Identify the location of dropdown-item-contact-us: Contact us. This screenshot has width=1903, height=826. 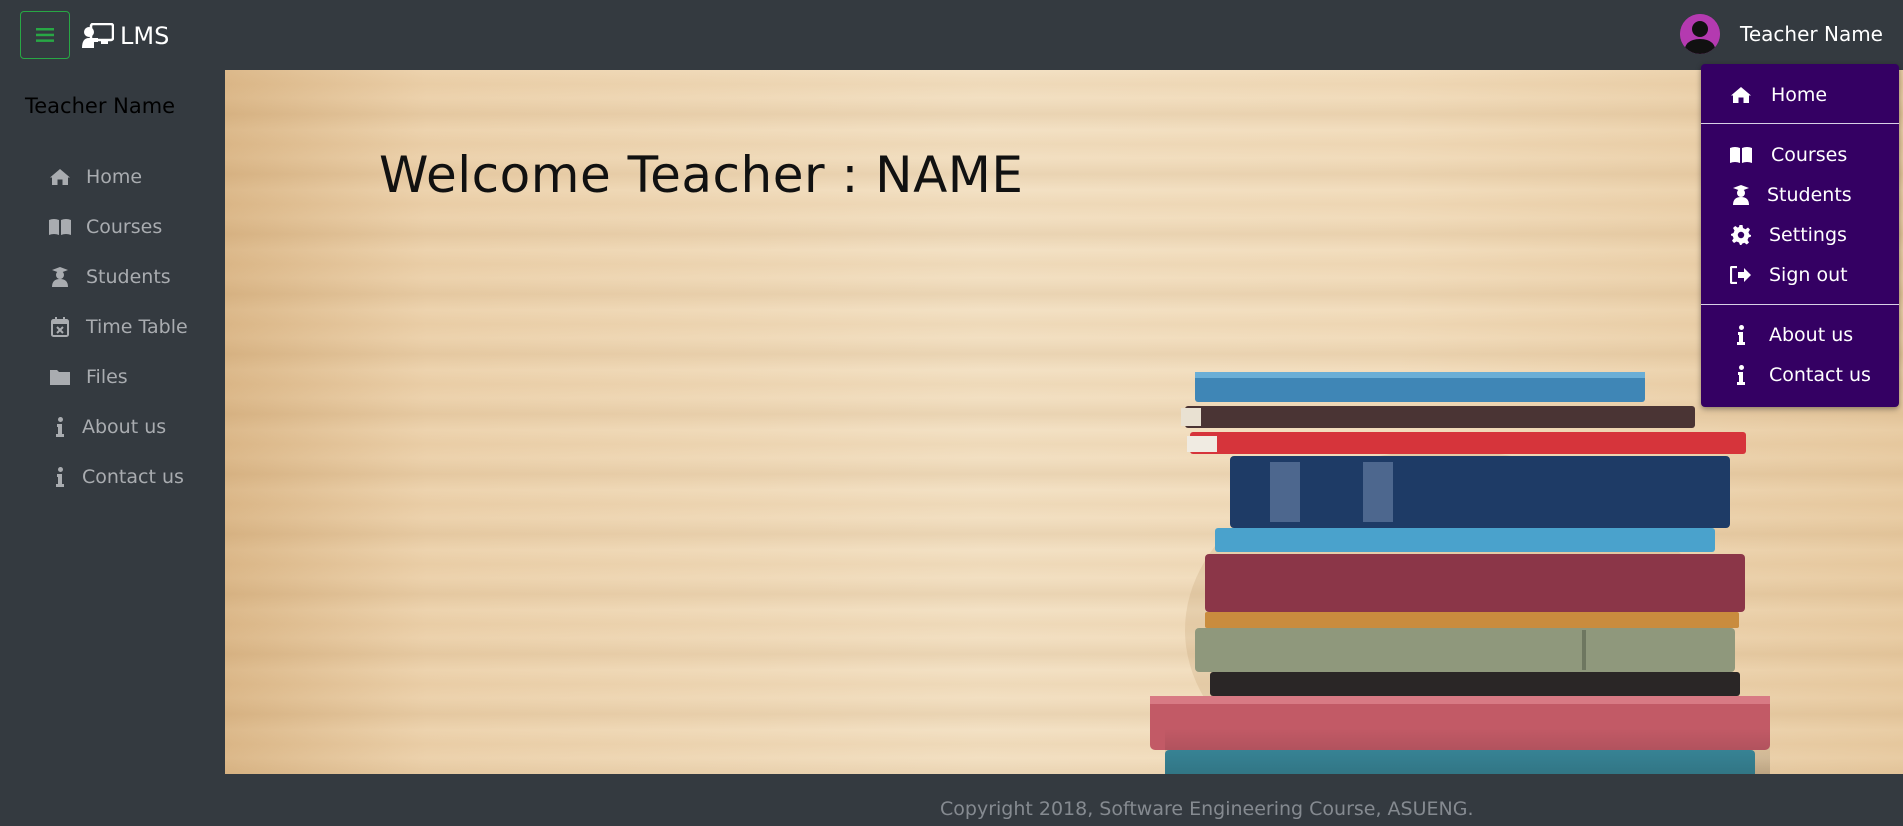
(1800, 375).